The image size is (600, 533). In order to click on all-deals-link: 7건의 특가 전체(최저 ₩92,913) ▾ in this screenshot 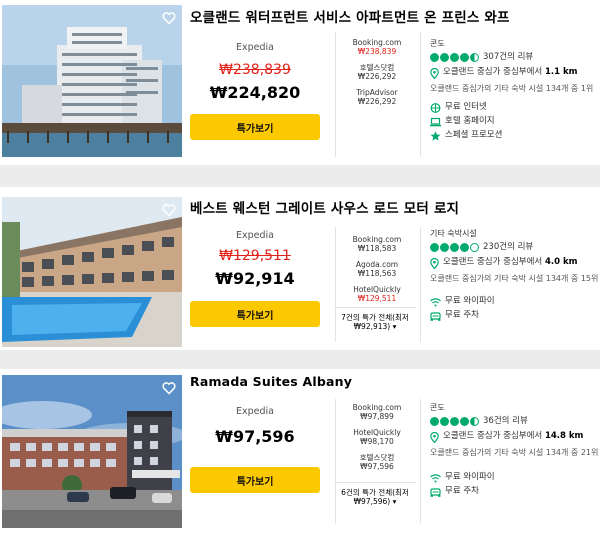, I will do `click(375, 319)`.